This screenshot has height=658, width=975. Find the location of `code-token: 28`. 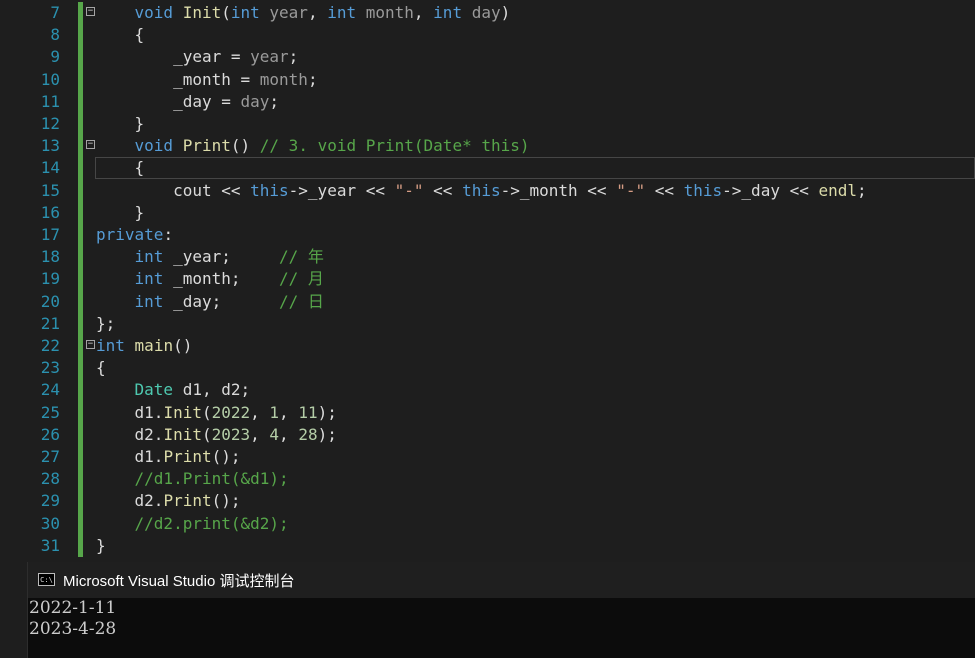

code-token: 28 is located at coordinates (308, 434).